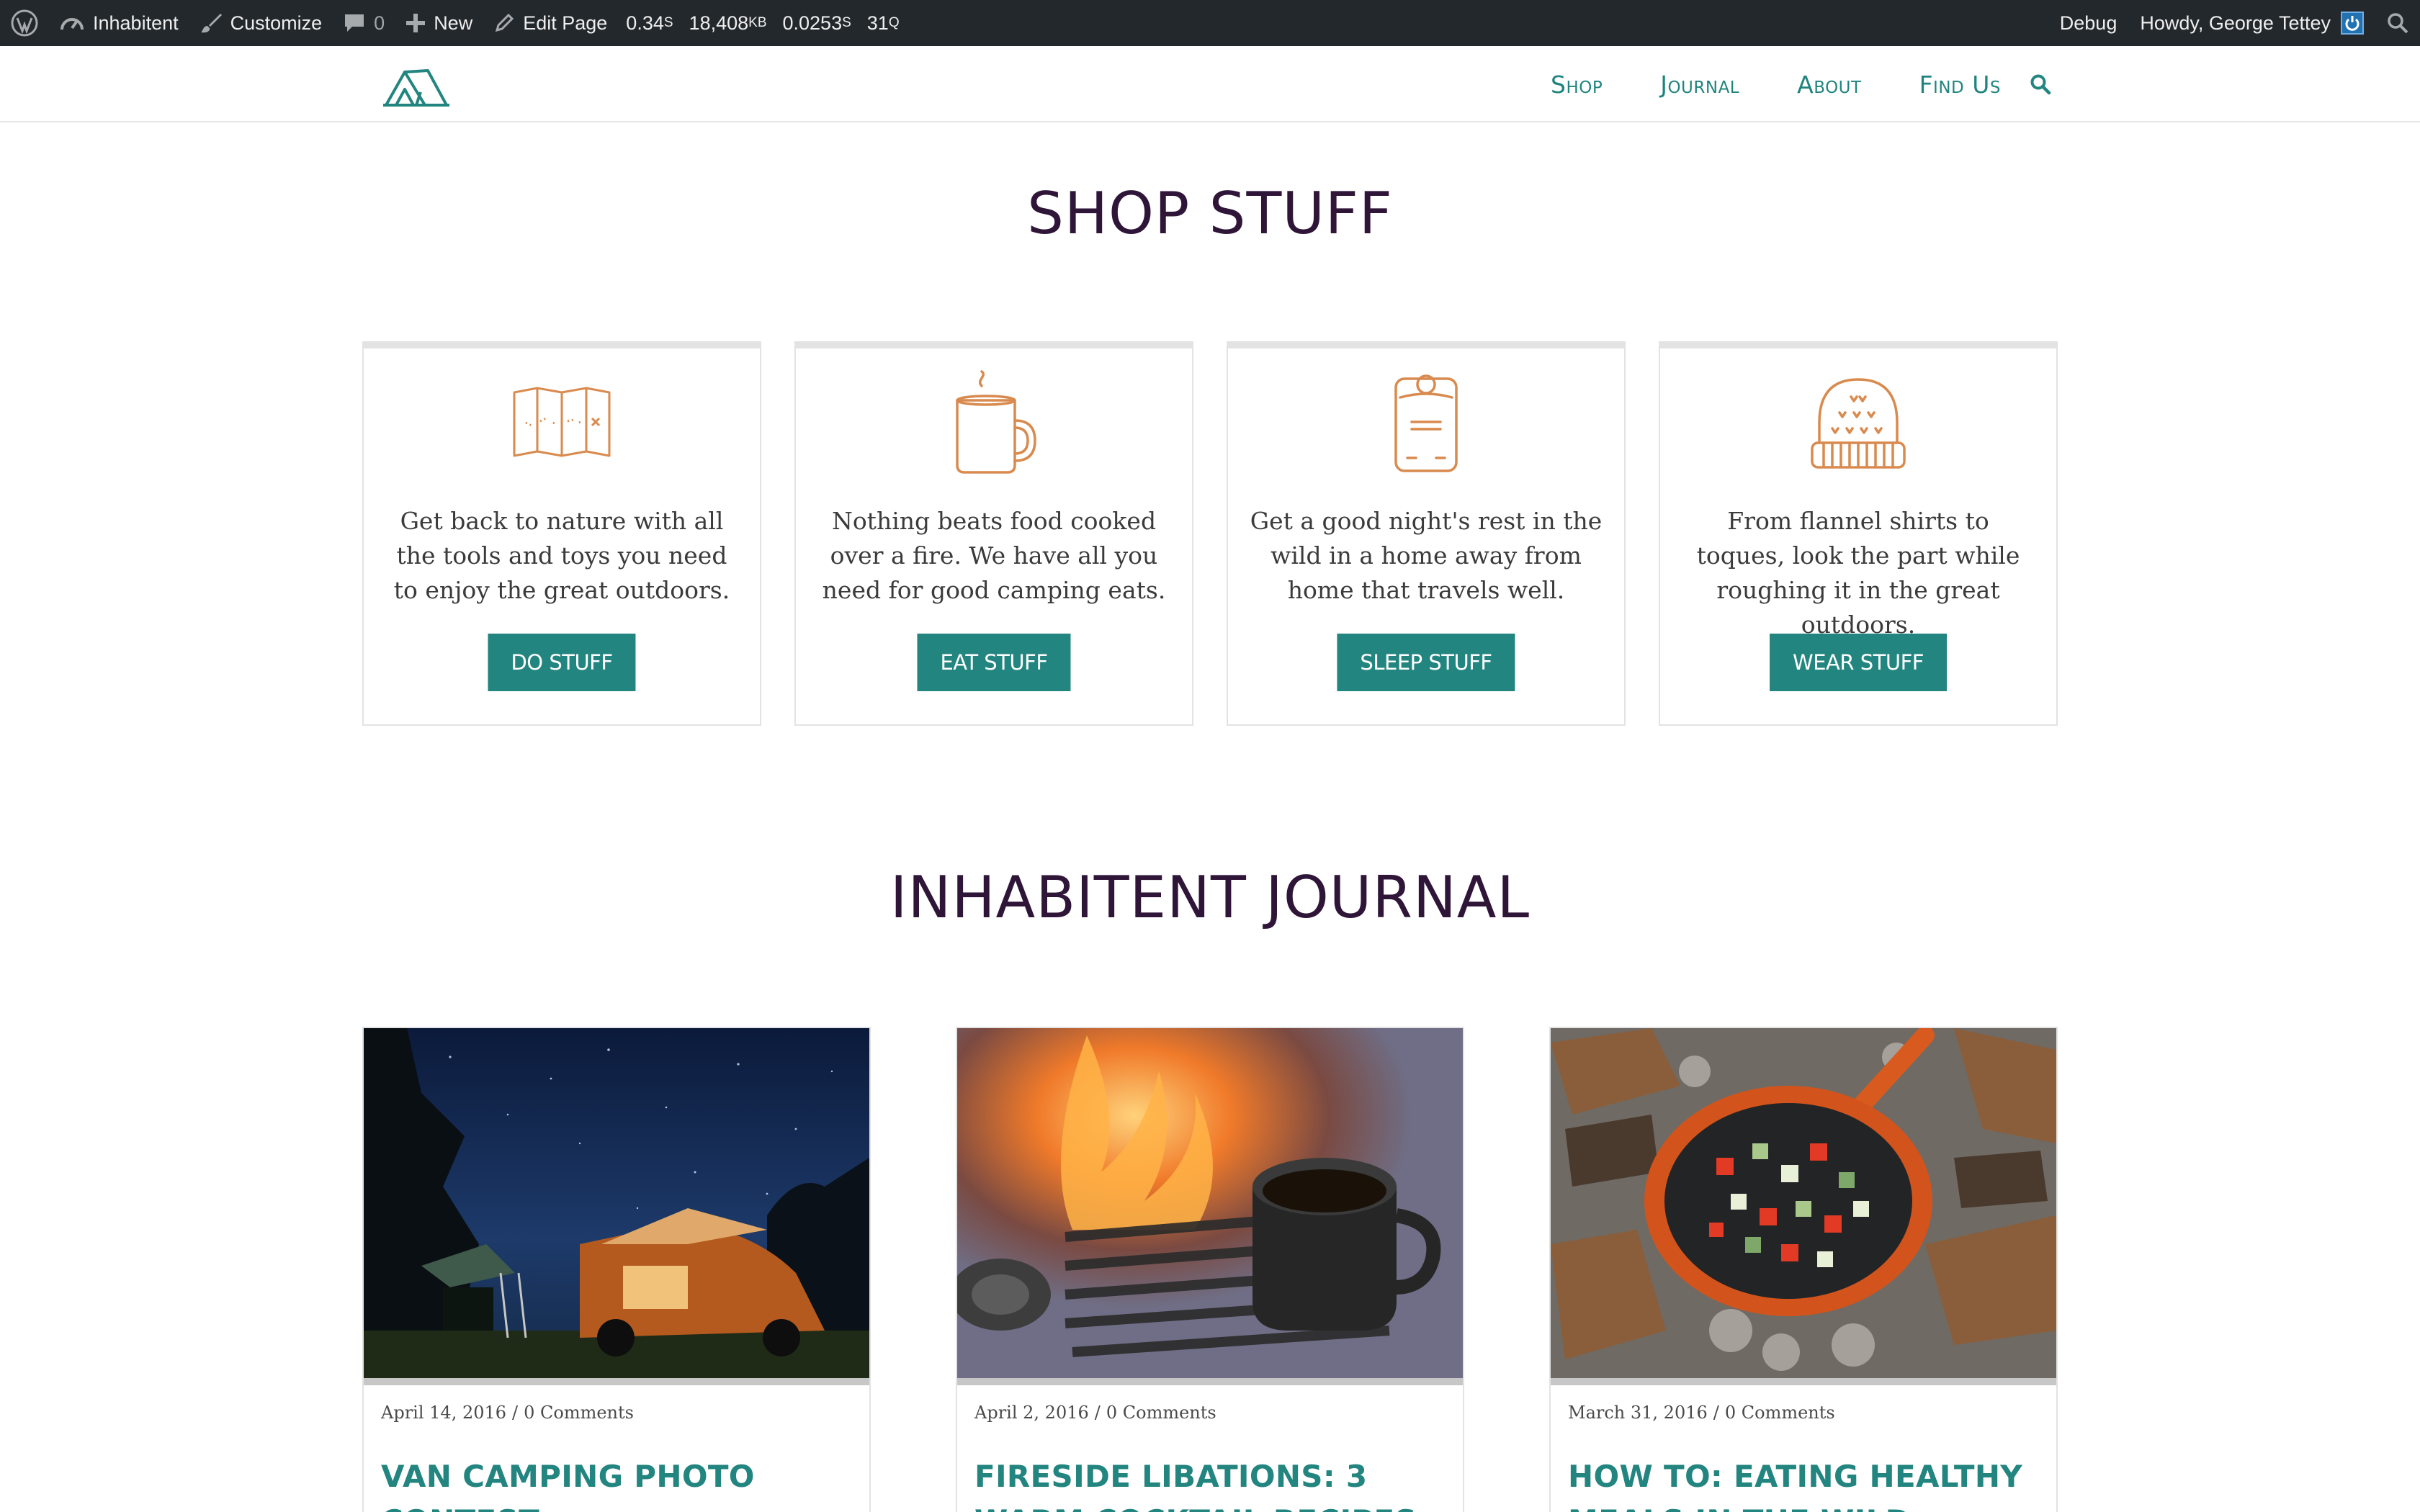 This screenshot has height=1512, width=2420. I want to click on avatar, so click(2352, 23).